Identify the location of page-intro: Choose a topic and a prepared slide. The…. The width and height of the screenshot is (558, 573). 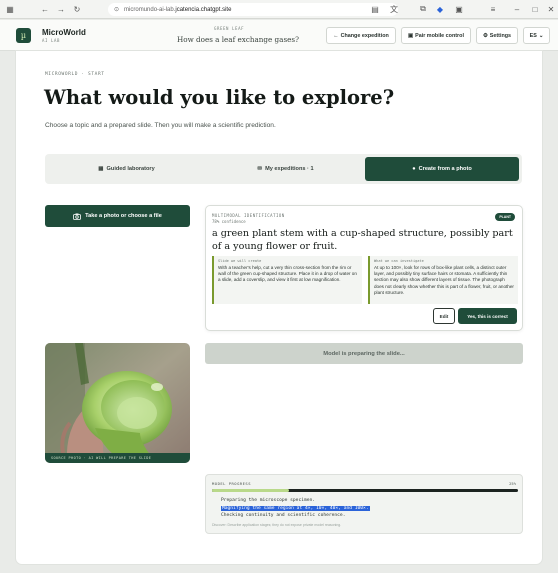
(160, 125).